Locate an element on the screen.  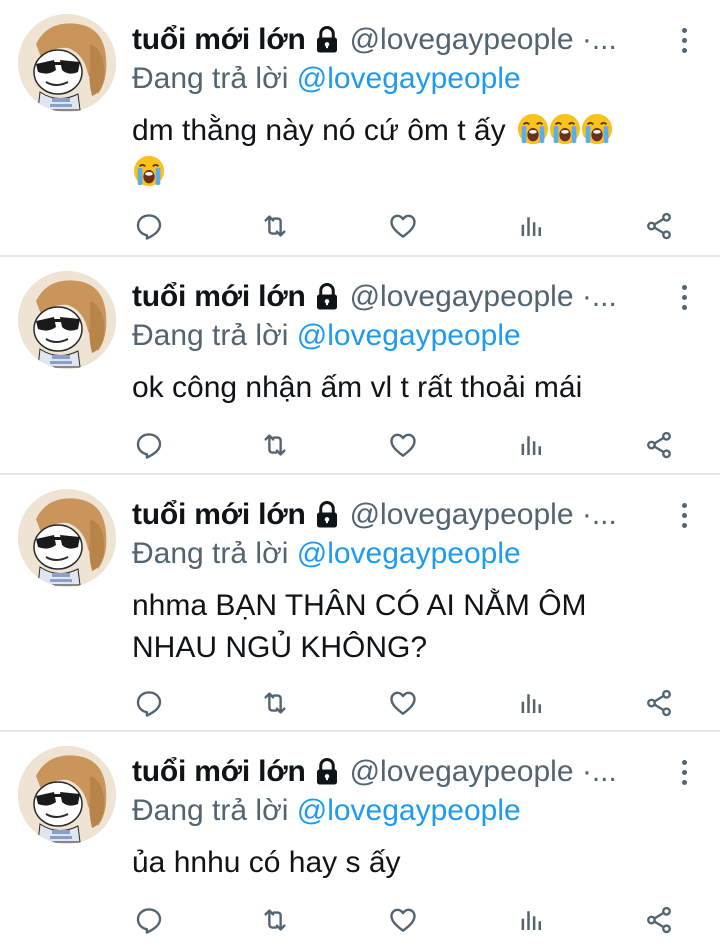
tweet-text-line: nhma BẠN THÂN CÓ AI NẰM ÔM is located at coordinates (359, 605).